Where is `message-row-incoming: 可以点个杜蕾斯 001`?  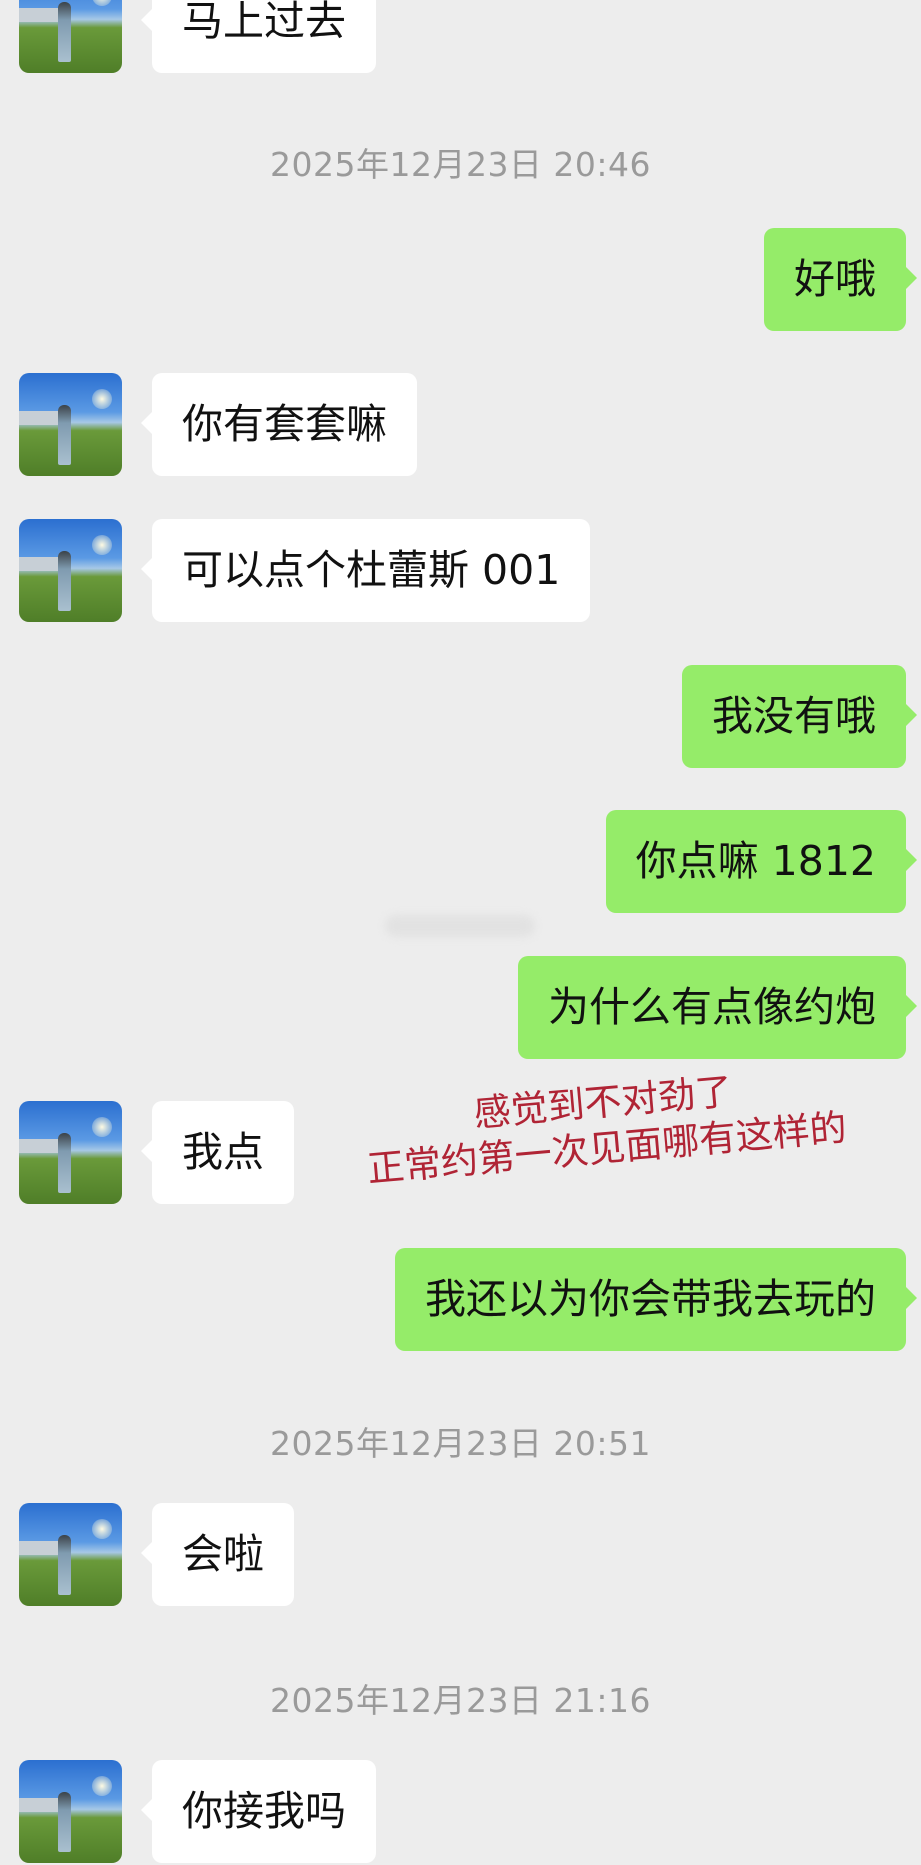
message-row-incoming: 可以点个杜蕾斯 001 is located at coordinates (460, 571).